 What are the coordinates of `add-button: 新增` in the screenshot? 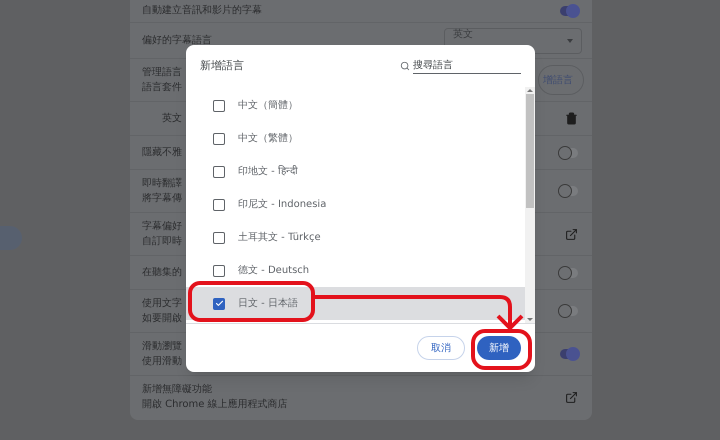 It's located at (499, 348).